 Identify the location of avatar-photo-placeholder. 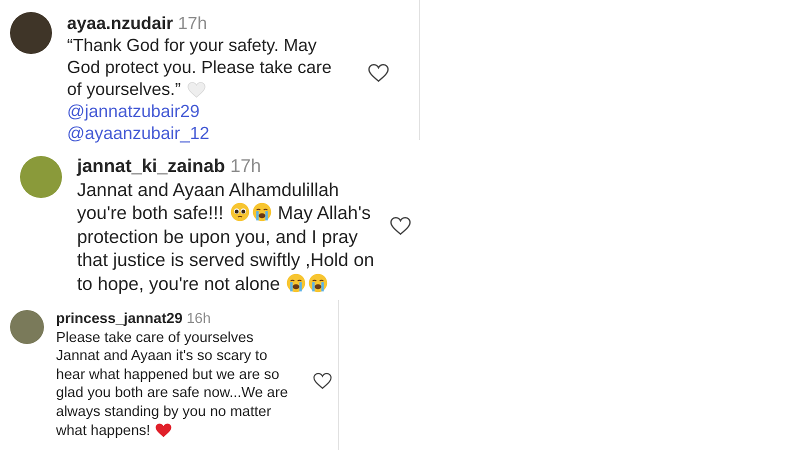
(31, 33).